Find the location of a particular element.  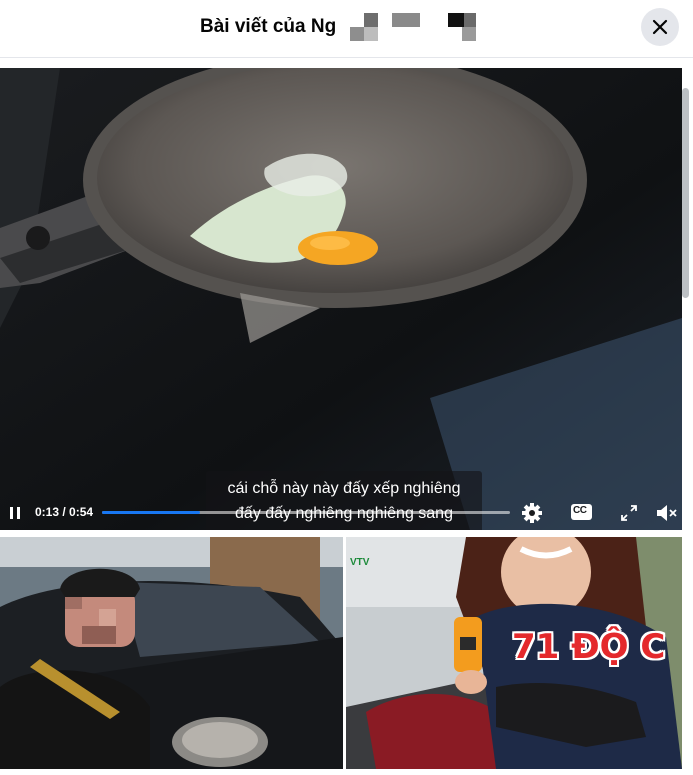

video-controls: 0:13 / 0:54 CC is located at coordinates (341, 513).